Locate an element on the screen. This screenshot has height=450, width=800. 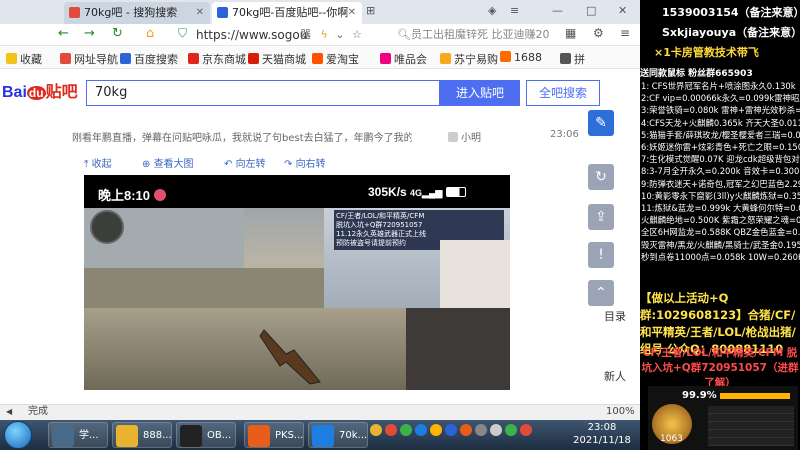
new-tab-icon: ⊞ is located at coordinates (370, 10).